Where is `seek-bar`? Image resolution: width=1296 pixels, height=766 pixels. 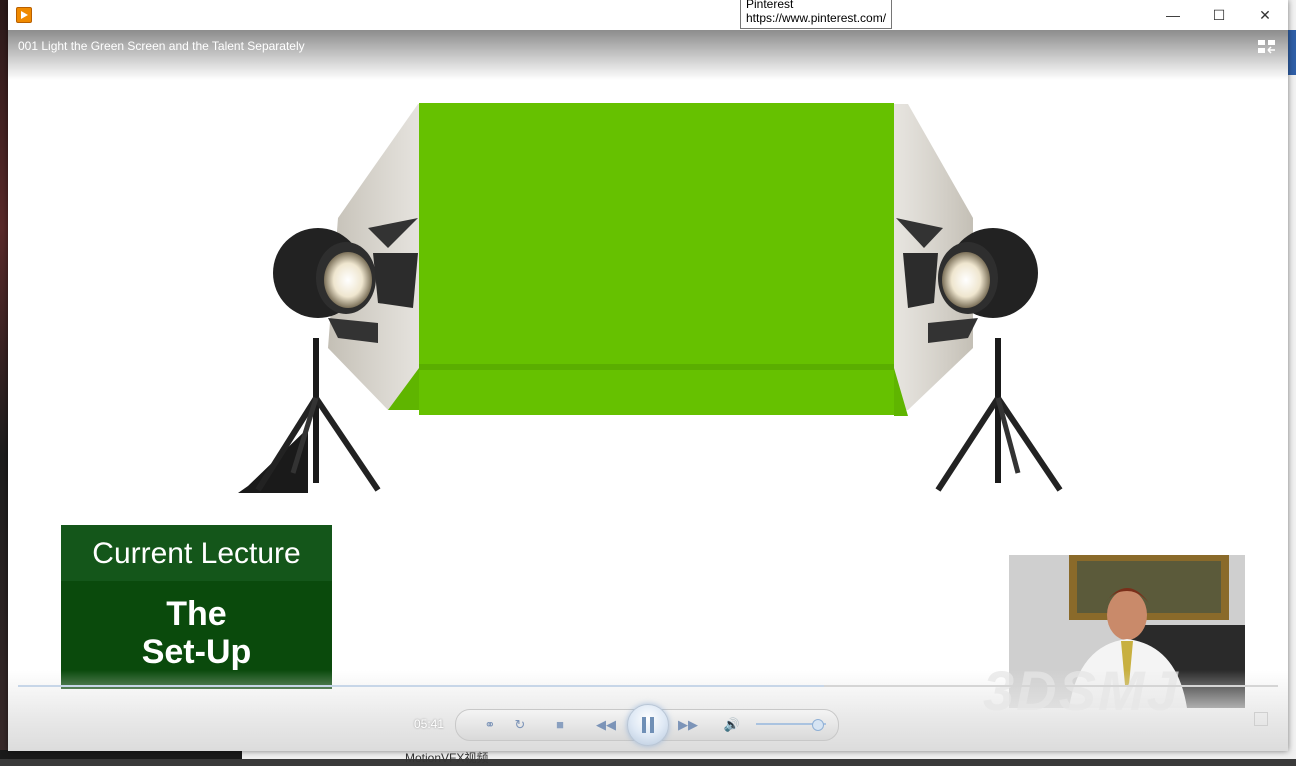 seek-bar is located at coordinates (648, 686).